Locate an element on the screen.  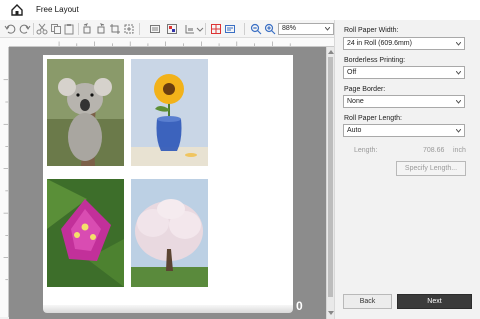
fit-icon is located at coordinates (129, 29).